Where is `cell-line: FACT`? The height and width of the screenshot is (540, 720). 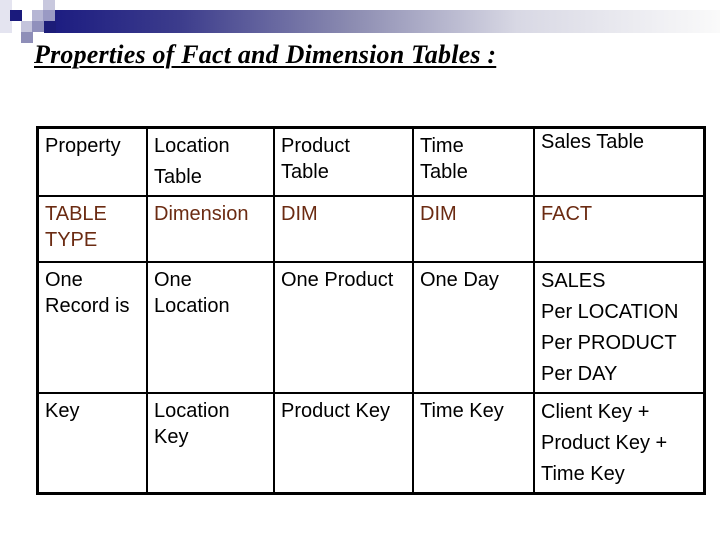
cell-line: FACT is located at coordinates (567, 214).